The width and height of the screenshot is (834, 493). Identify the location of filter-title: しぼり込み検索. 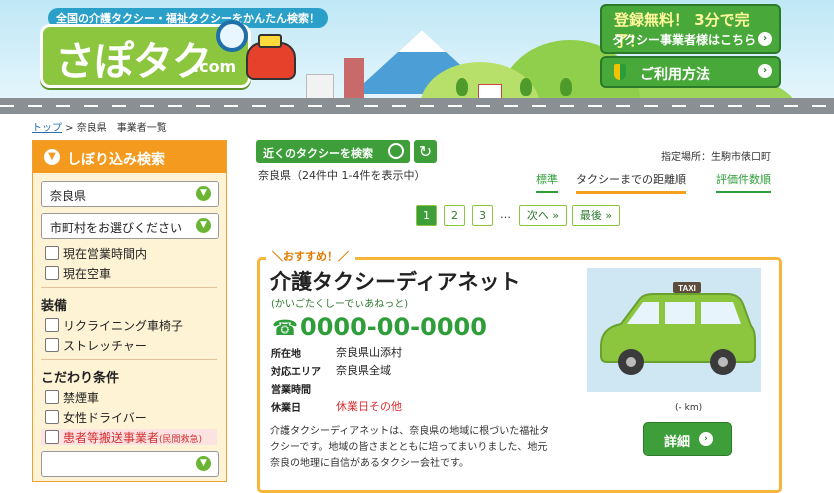
(116, 160).